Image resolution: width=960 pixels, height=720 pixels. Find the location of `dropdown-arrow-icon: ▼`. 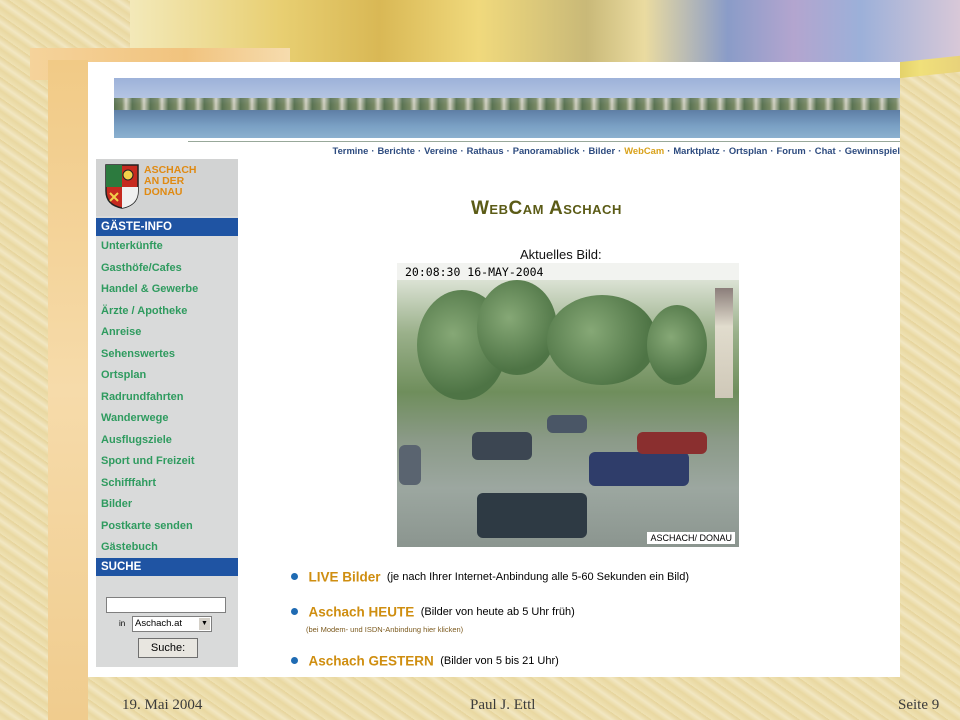

dropdown-arrow-icon: ▼ is located at coordinates (204, 624).